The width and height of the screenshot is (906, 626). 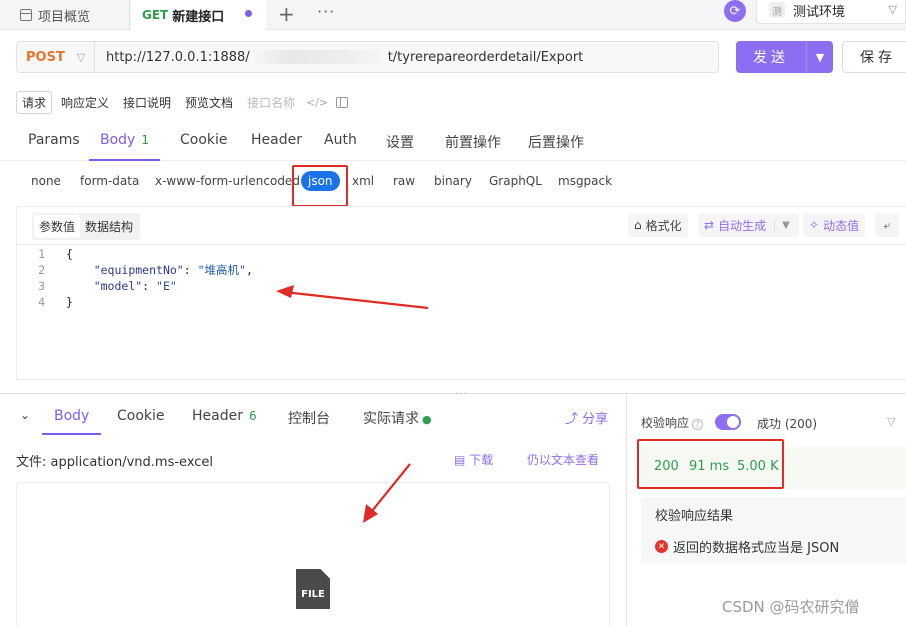 I want to click on add-tab-button: +, so click(x=286, y=14).